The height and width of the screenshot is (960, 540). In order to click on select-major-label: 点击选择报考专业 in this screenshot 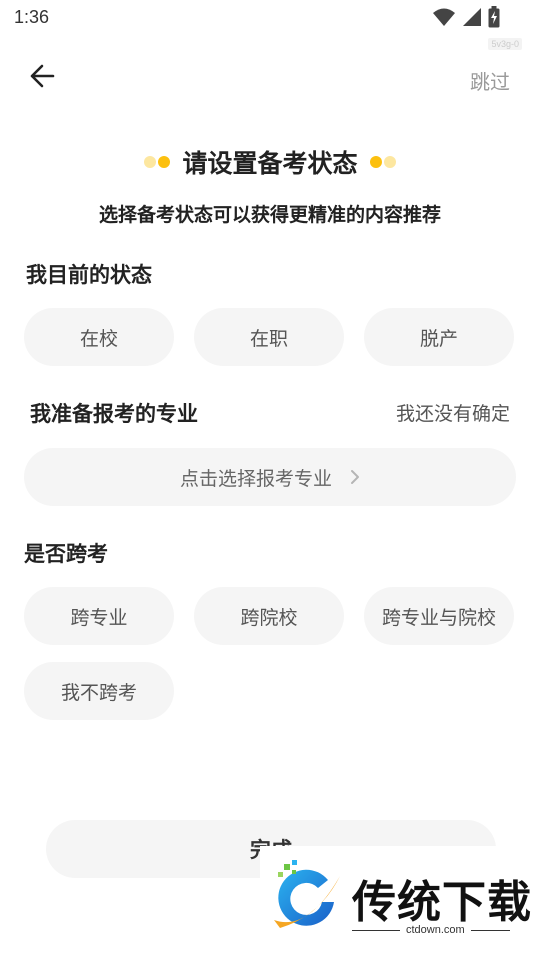, I will do `click(255, 478)`.